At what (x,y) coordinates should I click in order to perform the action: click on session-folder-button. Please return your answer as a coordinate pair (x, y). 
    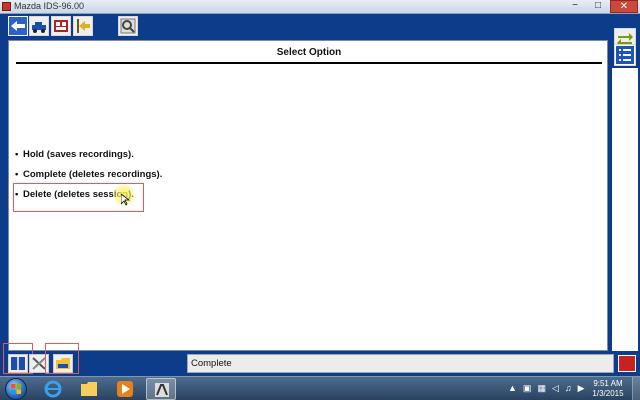
    Looking at the image, I should click on (63, 363).